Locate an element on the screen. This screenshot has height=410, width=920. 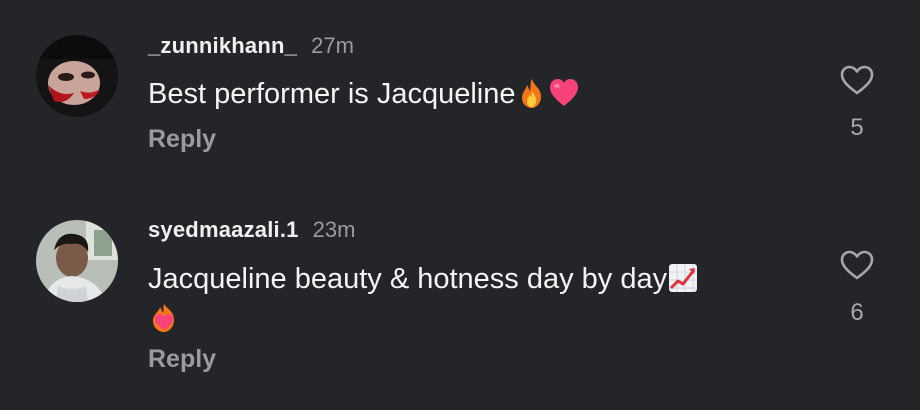
comment-username: _zunnikhann_ is located at coordinates (222, 45).